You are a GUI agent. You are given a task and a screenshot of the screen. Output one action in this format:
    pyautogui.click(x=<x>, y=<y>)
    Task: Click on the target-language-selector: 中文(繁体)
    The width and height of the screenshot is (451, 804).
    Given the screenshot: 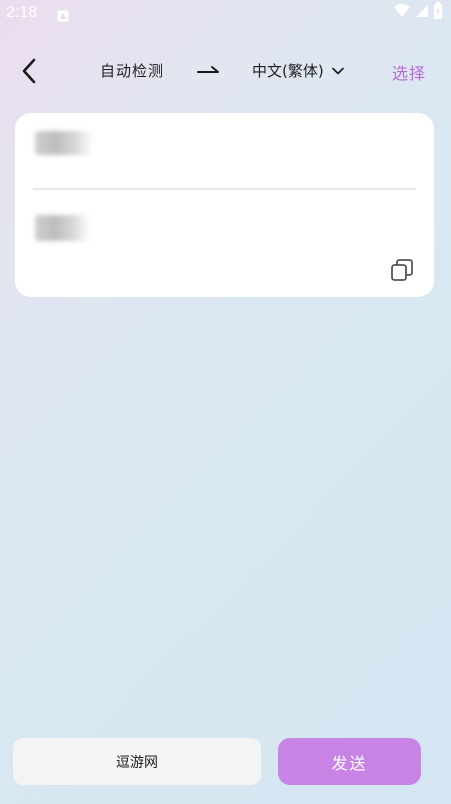 What is the action you would take?
    pyautogui.click(x=298, y=70)
    